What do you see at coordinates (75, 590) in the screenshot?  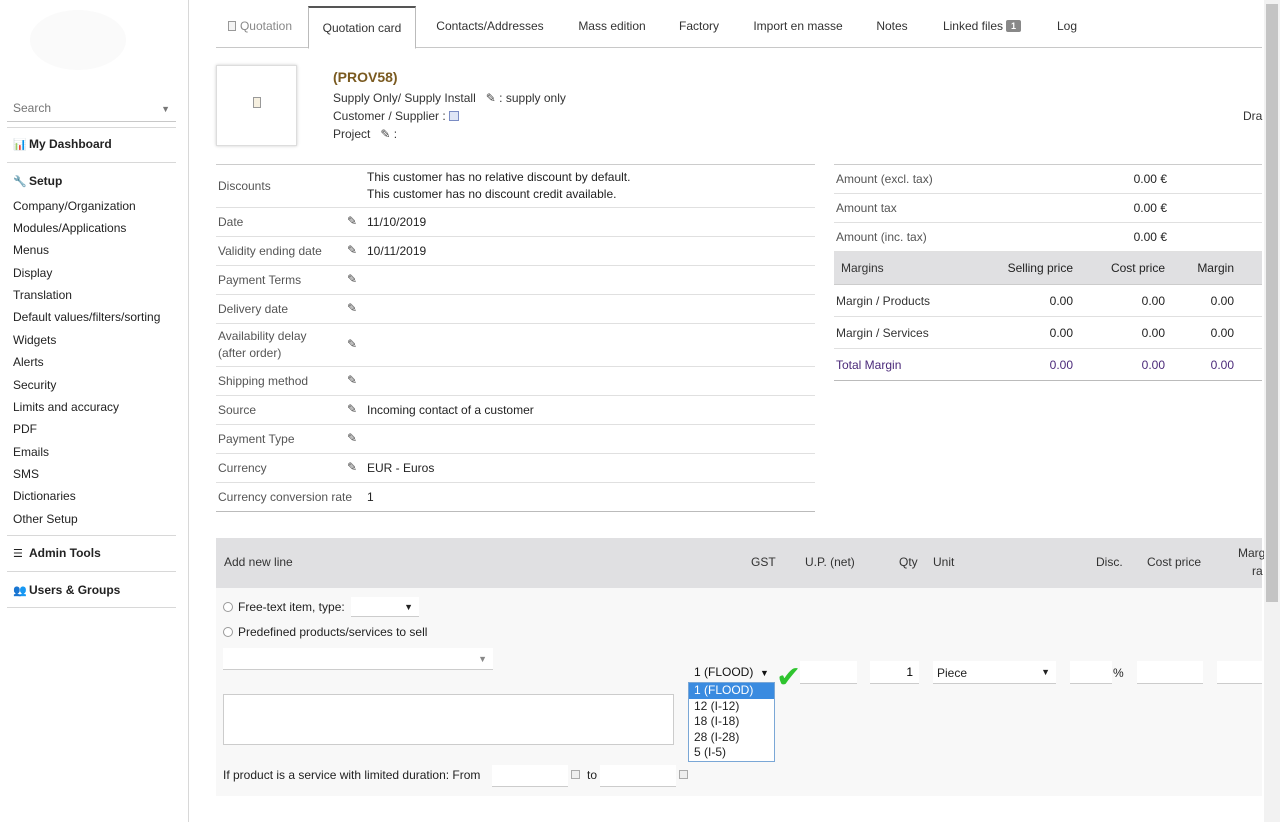 I see `menu-users-groups-label: Users & Groups` at bounding box center [75, 590].